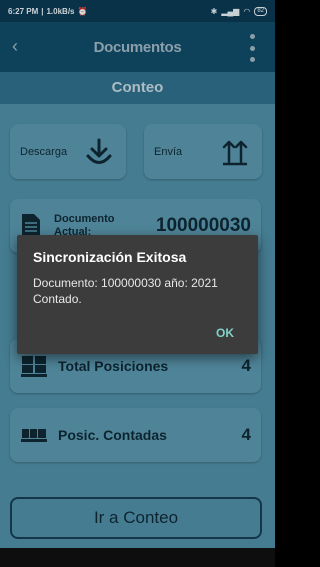 The height and width of the screenshot is (567, 320). I want to click on dialog-ok-button: OK, so click(225, 333).